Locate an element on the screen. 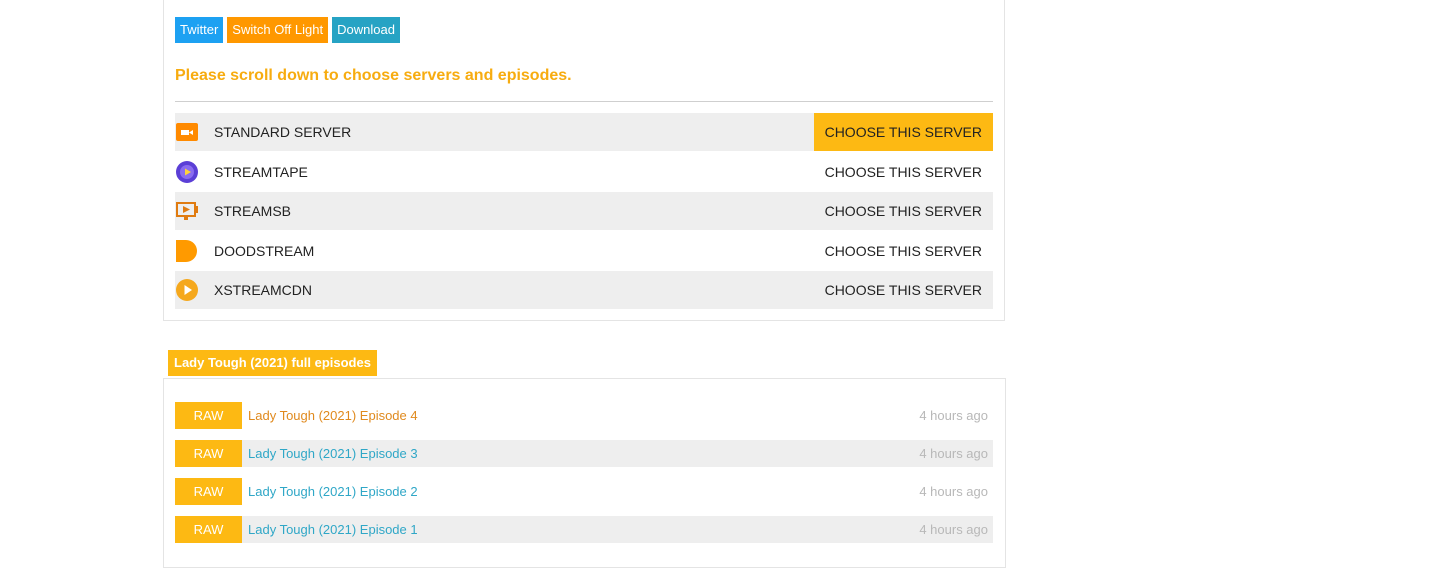 Image resolution: width=1429 pixels, height=585 pixels. server-row-streamsb: STREAMSB CHOOSE THIS SERVER is located at coordinates (584, 211).